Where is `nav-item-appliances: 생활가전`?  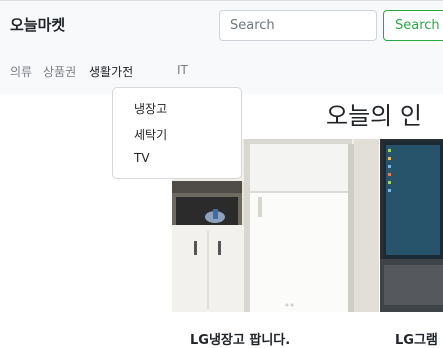
nav-item-appliances: 생활가전 is located at coordinates (111, 71).